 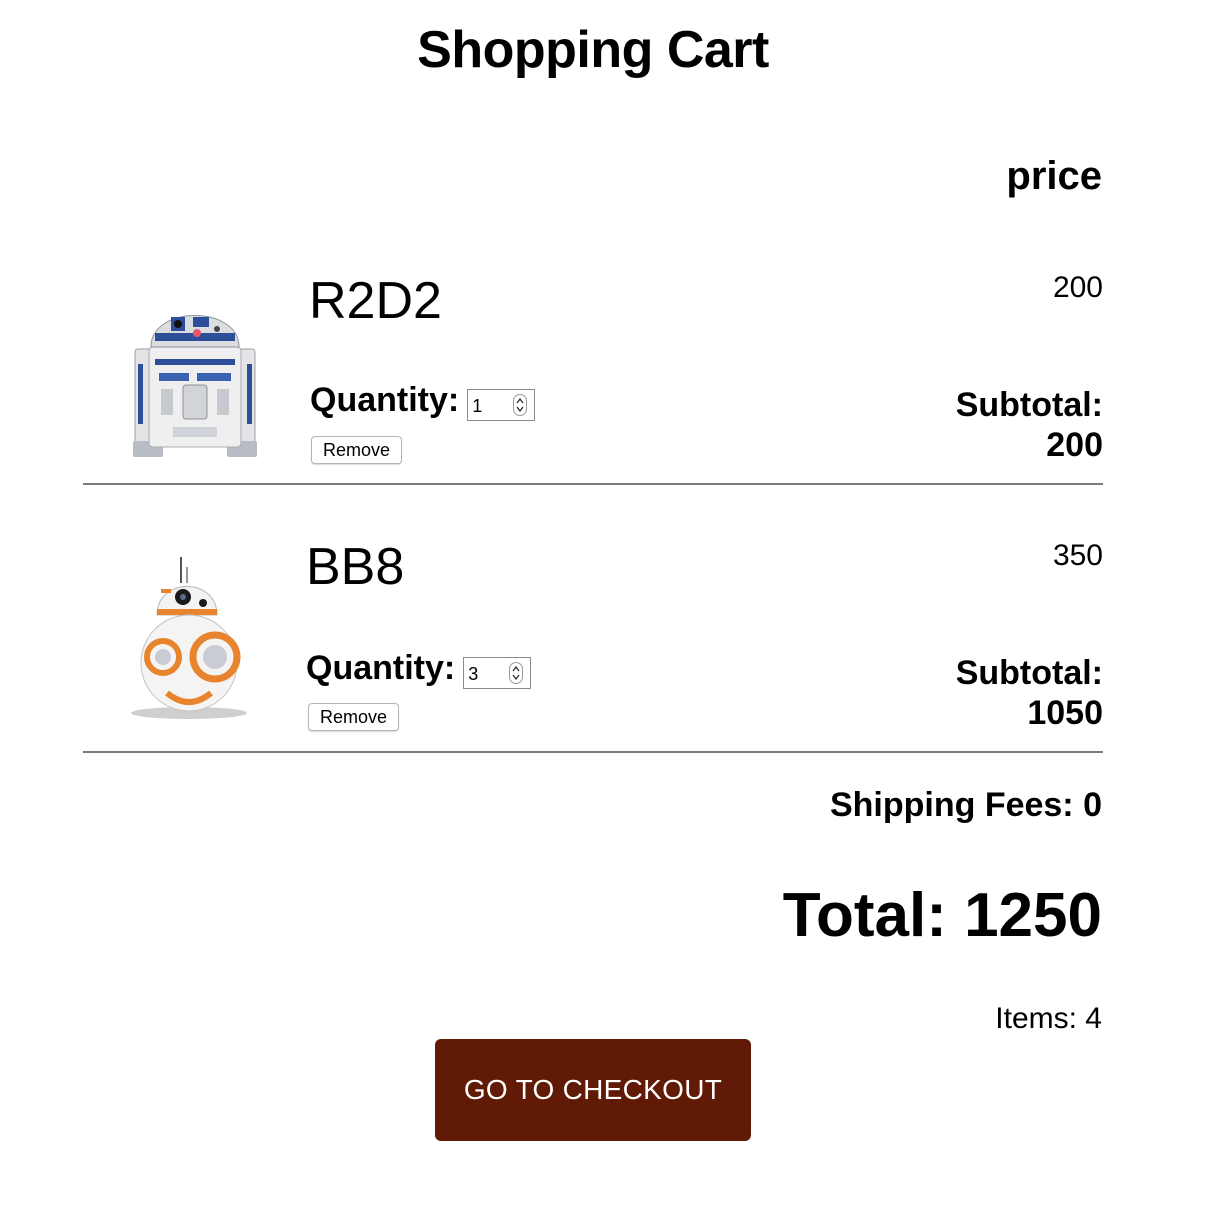 I want to click on quantity-value: 1, so click(x=477, y=406).